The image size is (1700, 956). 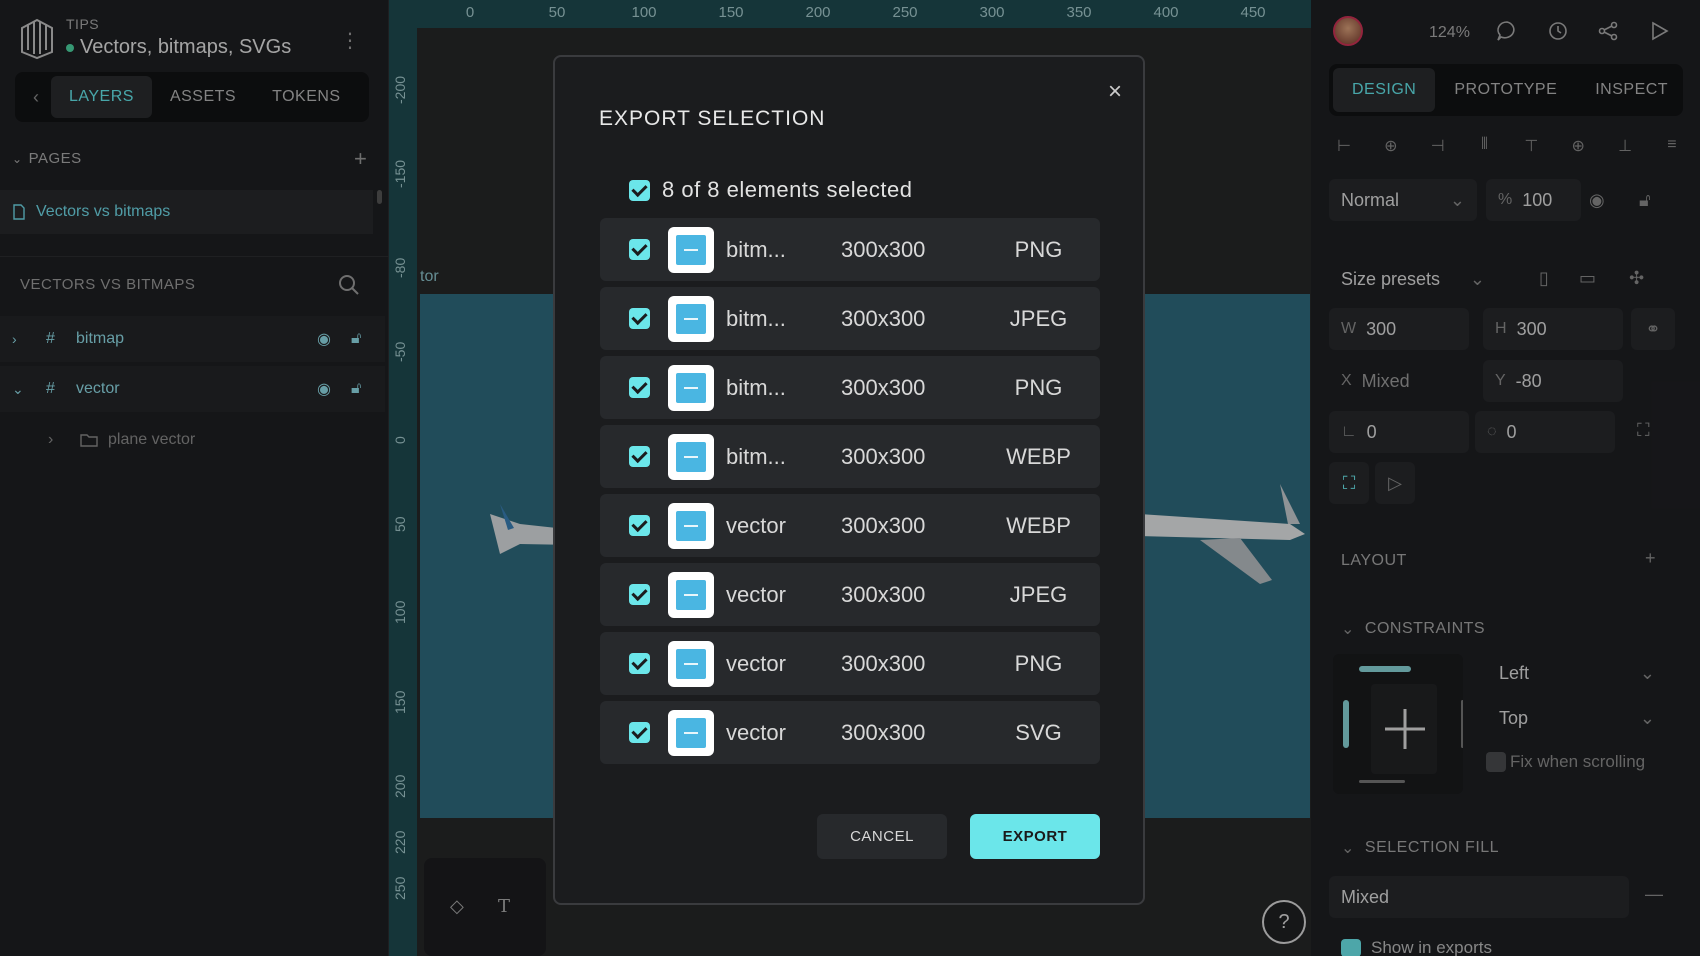 I want to click on cancel-button: CANCEL, so click(x=882, y=836).